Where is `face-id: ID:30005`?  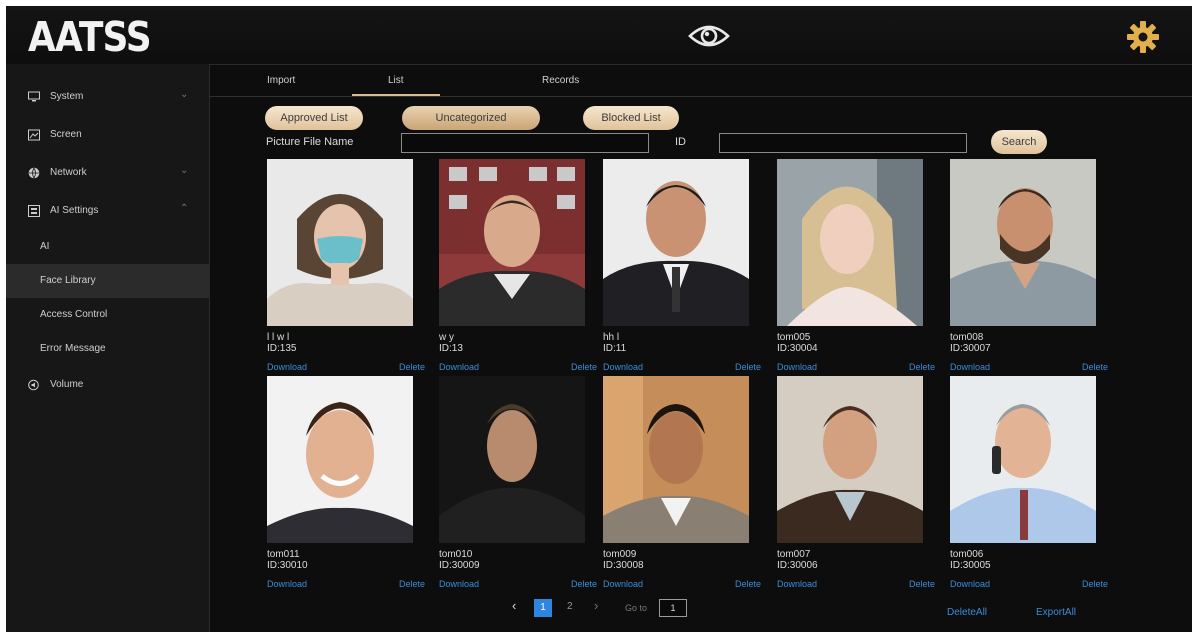 face-id: ID:30005 is located at coordinates (970, 565).